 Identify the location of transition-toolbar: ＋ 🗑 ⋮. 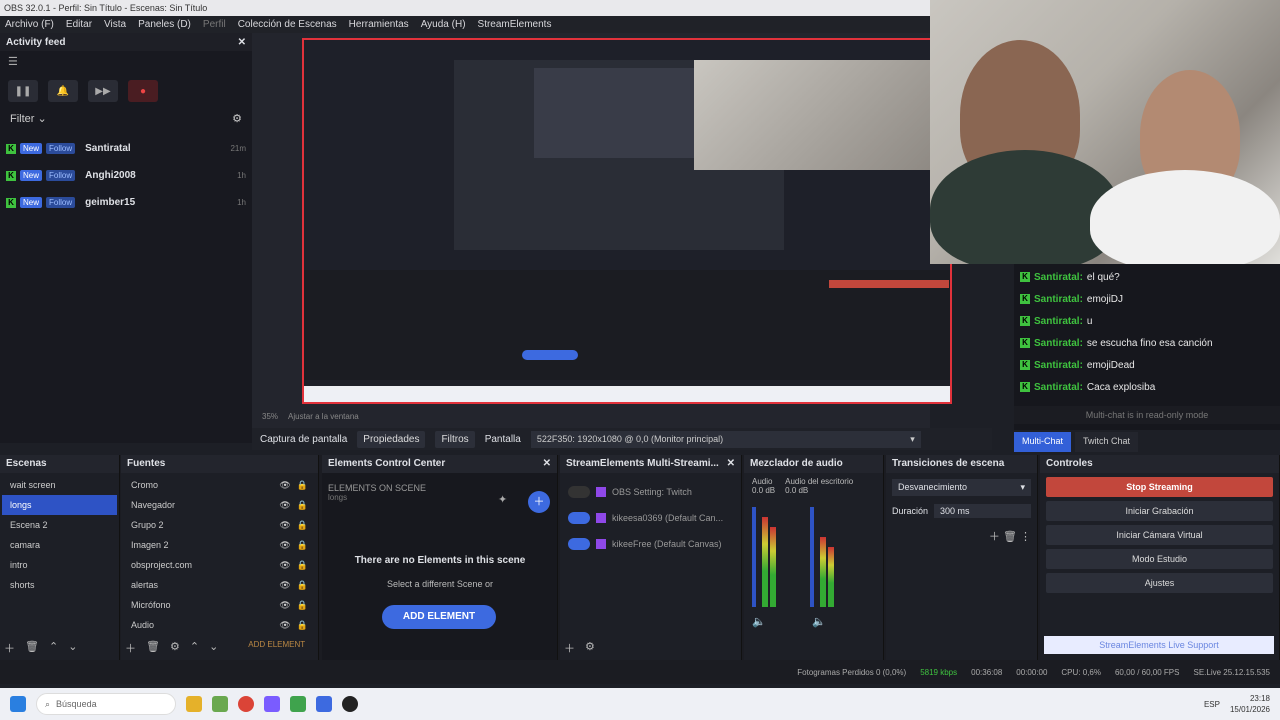
(961, 536).